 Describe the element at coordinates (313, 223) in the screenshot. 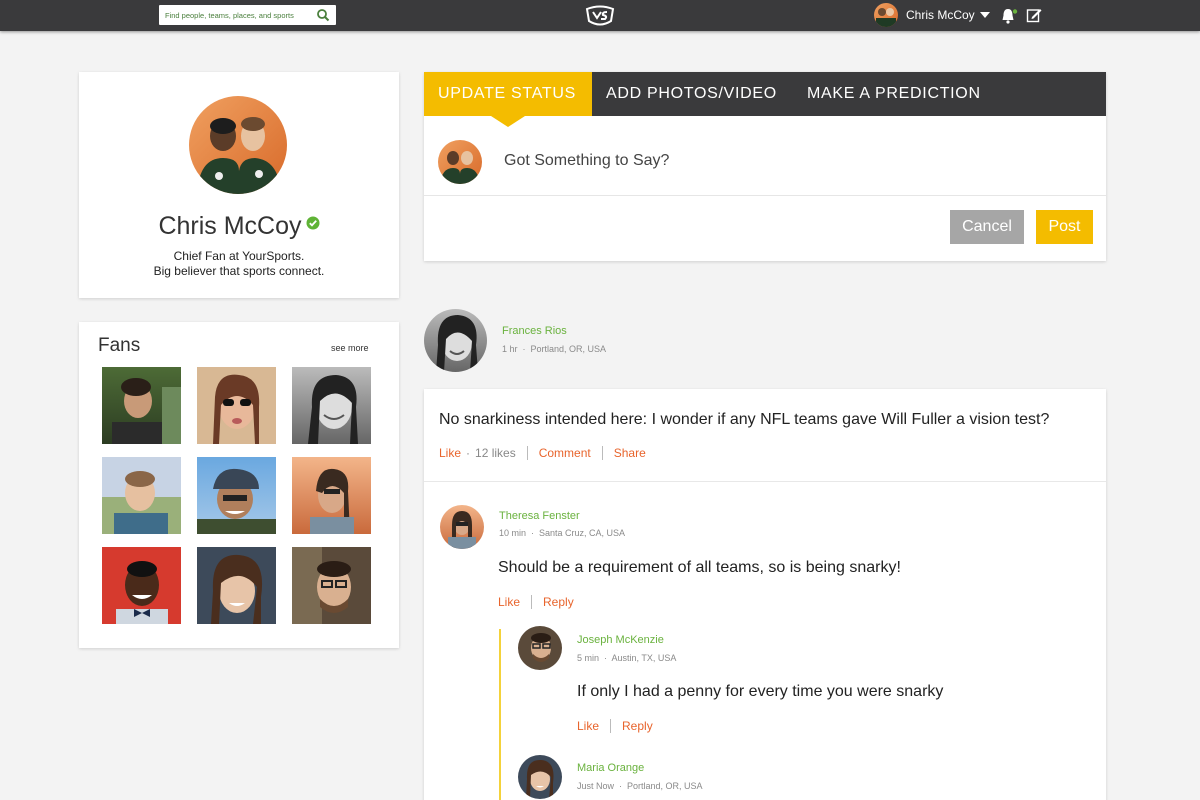

I see `verified-check-icon` at that location.